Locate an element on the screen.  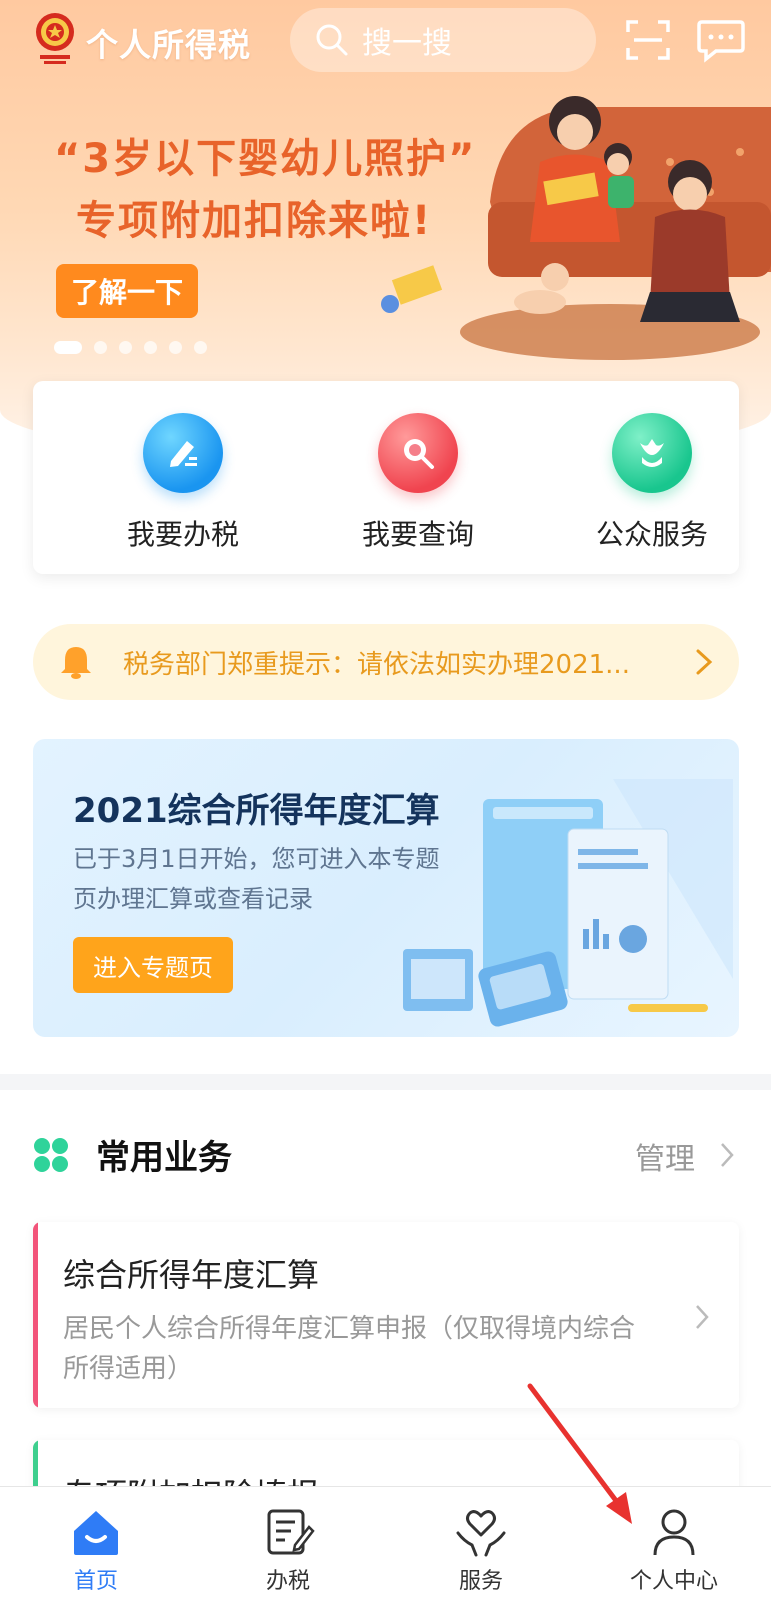
learn-more-button: 了解一下 is located at coordinates (127, 291).